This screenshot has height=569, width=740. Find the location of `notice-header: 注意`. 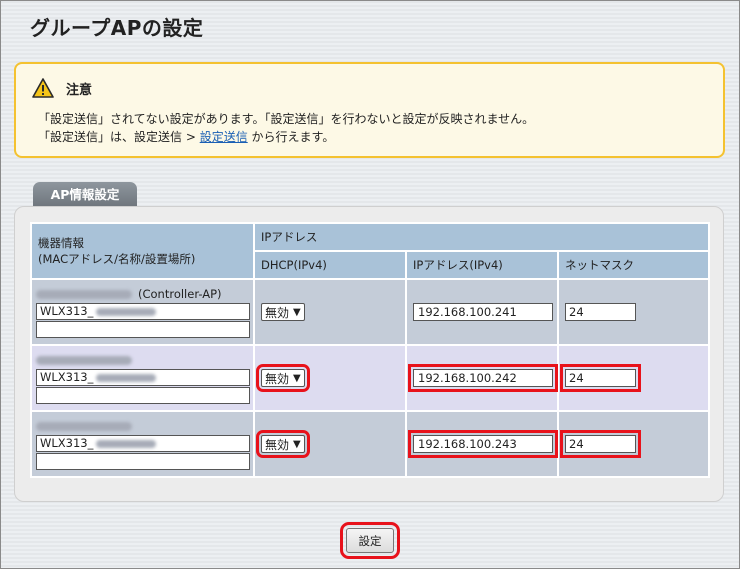

notice-header: 注意 is located at coordinates (62, 88).